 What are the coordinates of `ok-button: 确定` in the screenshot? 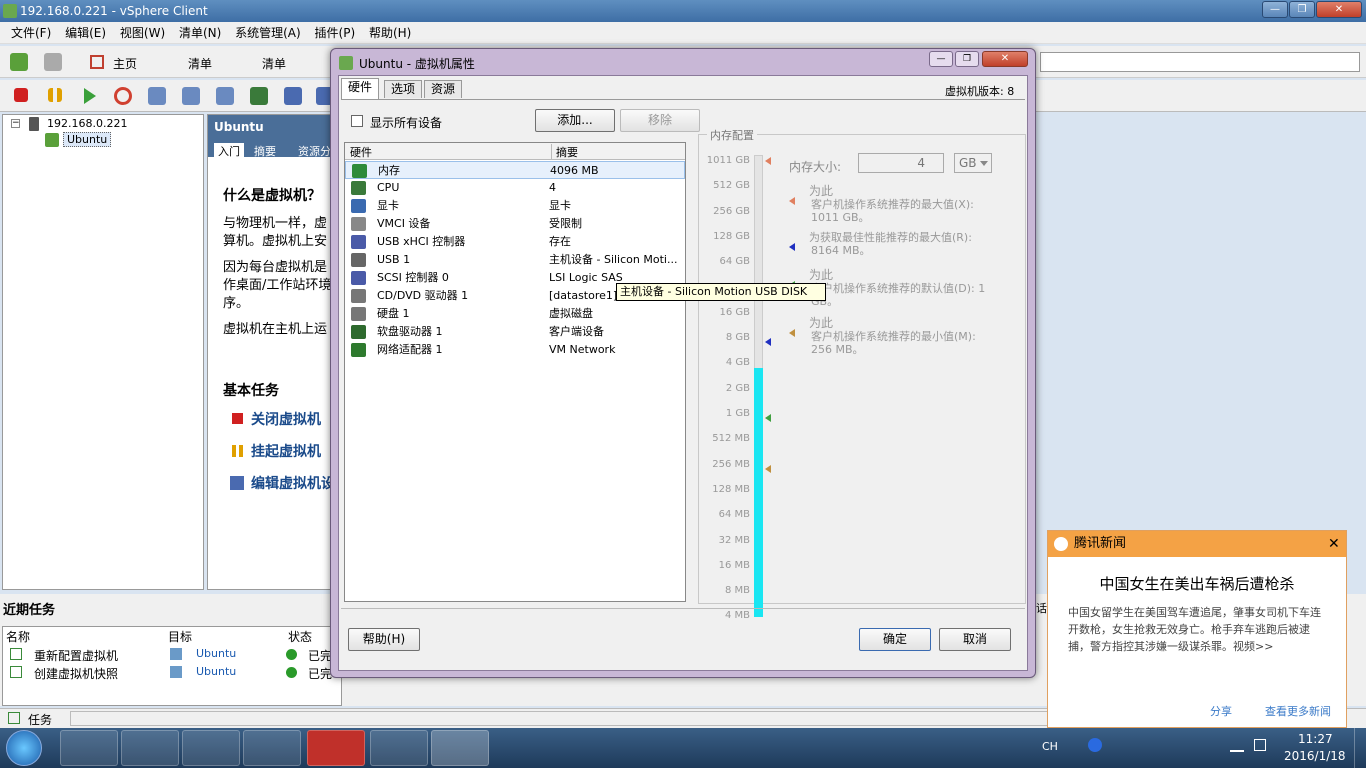 It's located at (895, 639).